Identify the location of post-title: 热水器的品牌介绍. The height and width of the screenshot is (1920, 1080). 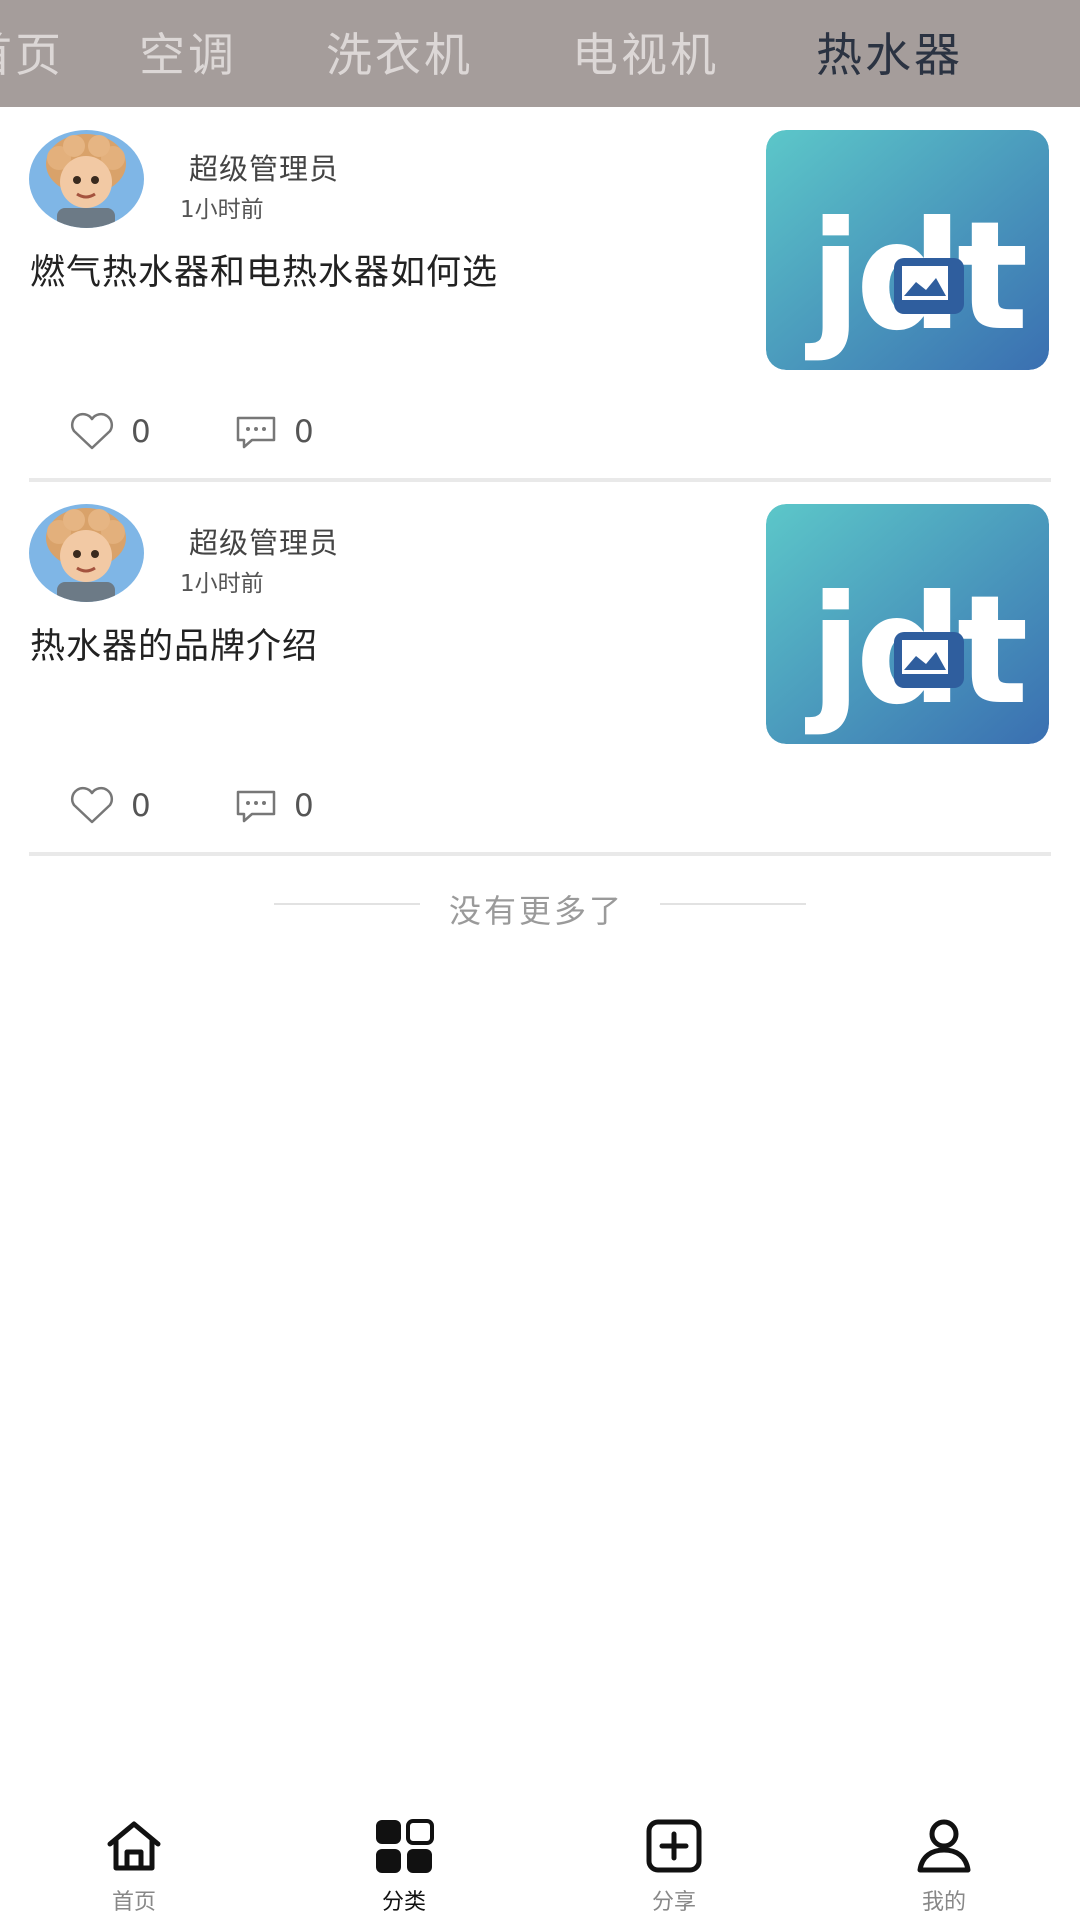
(174, 643).